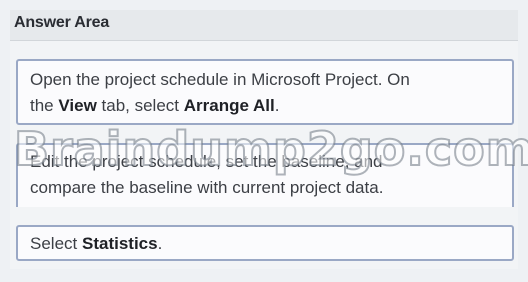  Describe the element at coordinates (44, 105) in the screenshot. I see `step-1-line-2-prefix: the` at that location.